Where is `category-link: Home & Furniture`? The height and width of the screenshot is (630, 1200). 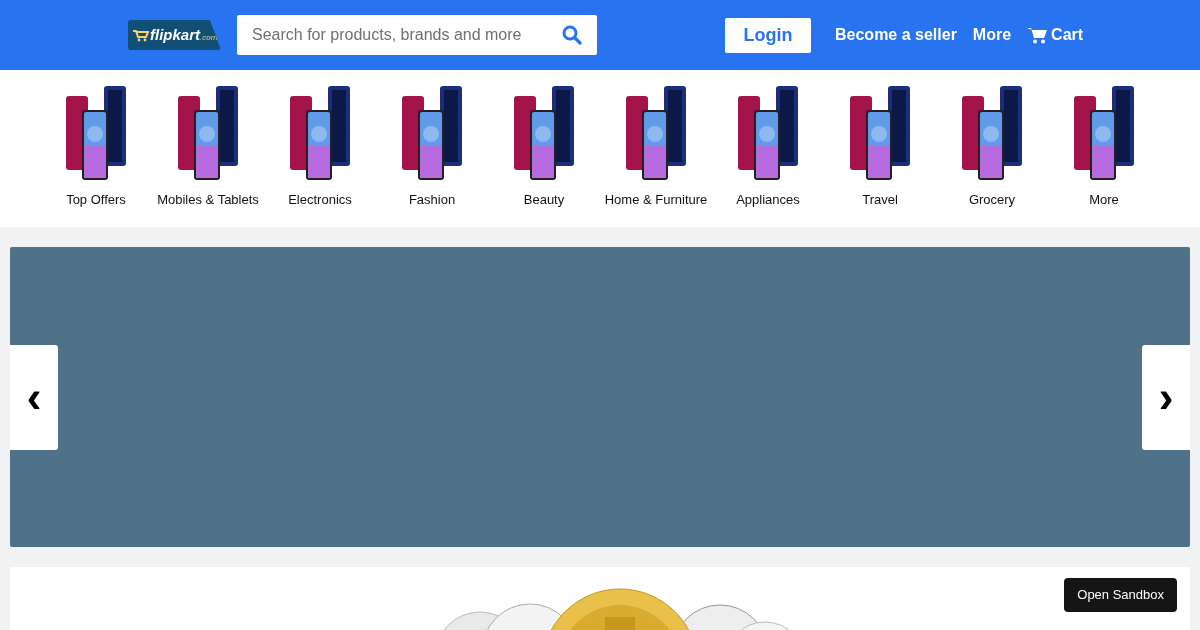 category-link: Home & Furniture is located at coordinates (656, 200).